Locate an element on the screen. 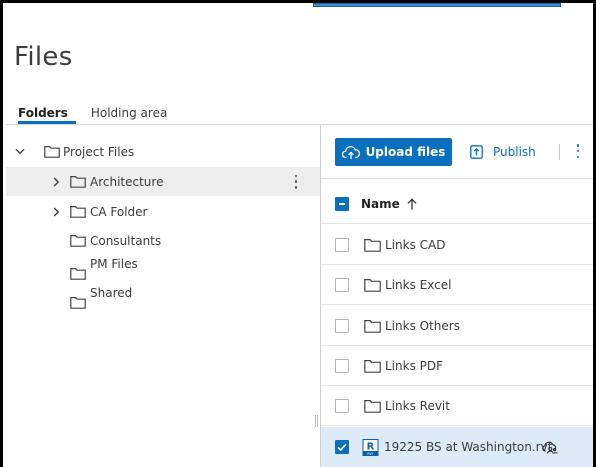  row-name: Links PDF is located at coordinates (414, 365).